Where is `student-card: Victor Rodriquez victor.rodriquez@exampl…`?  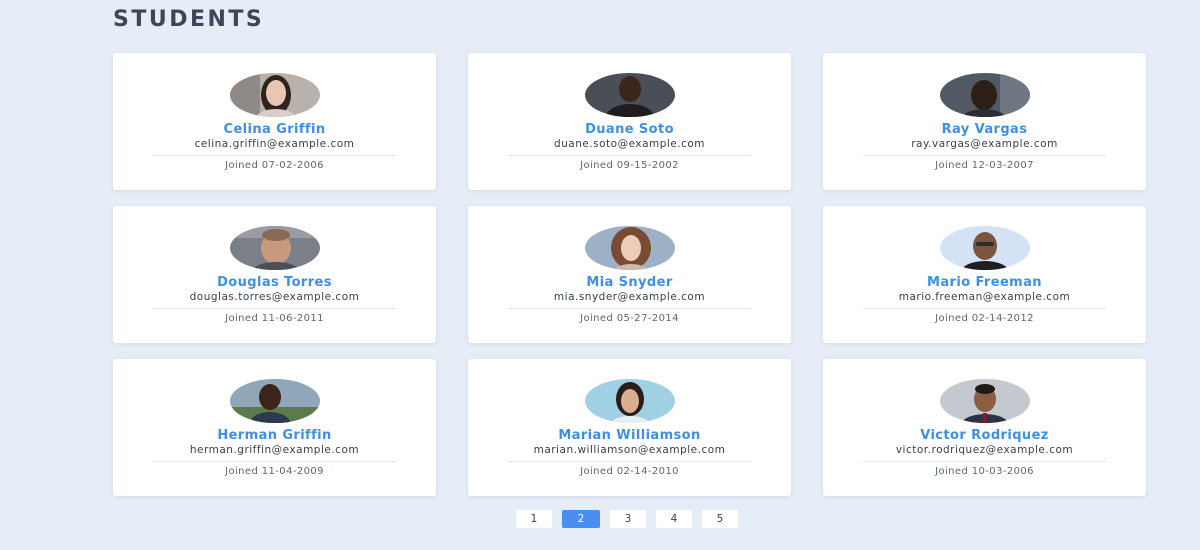
student-card: Victor Rodriquez victor.rodriquez@exampl… is located at coordinates (984, 427).